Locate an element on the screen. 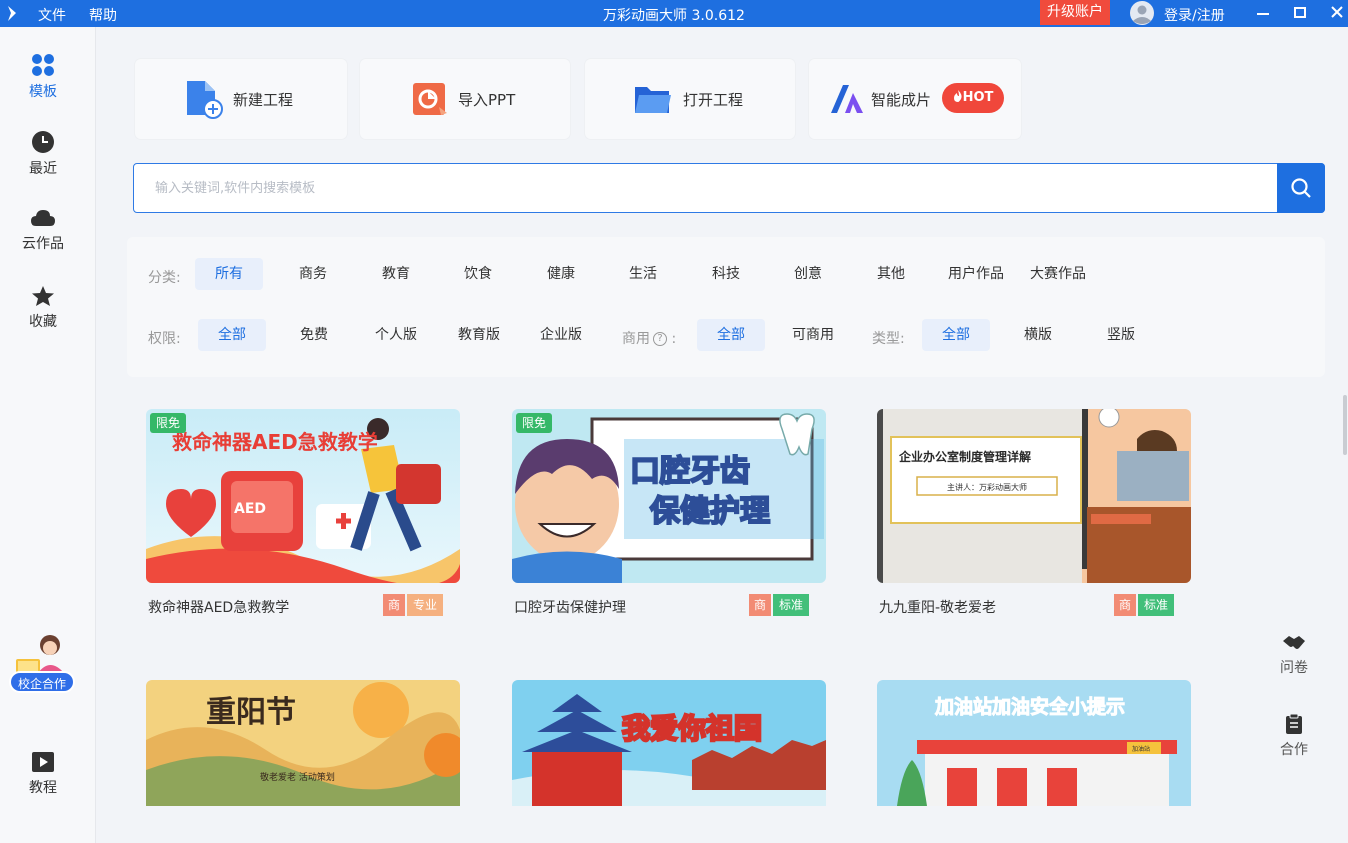  category-other: 其他 is located at coordinates (891, 274).